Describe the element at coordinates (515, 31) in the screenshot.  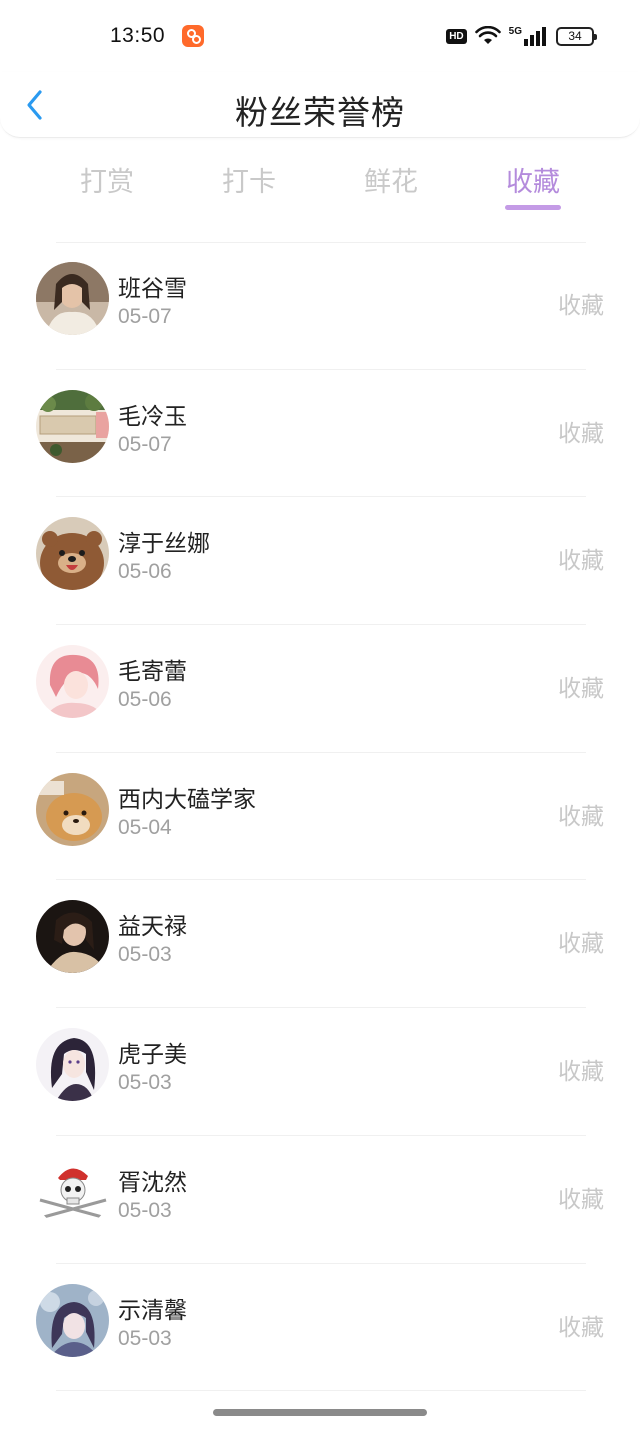
I see `network-type-label: 5G` at that location.